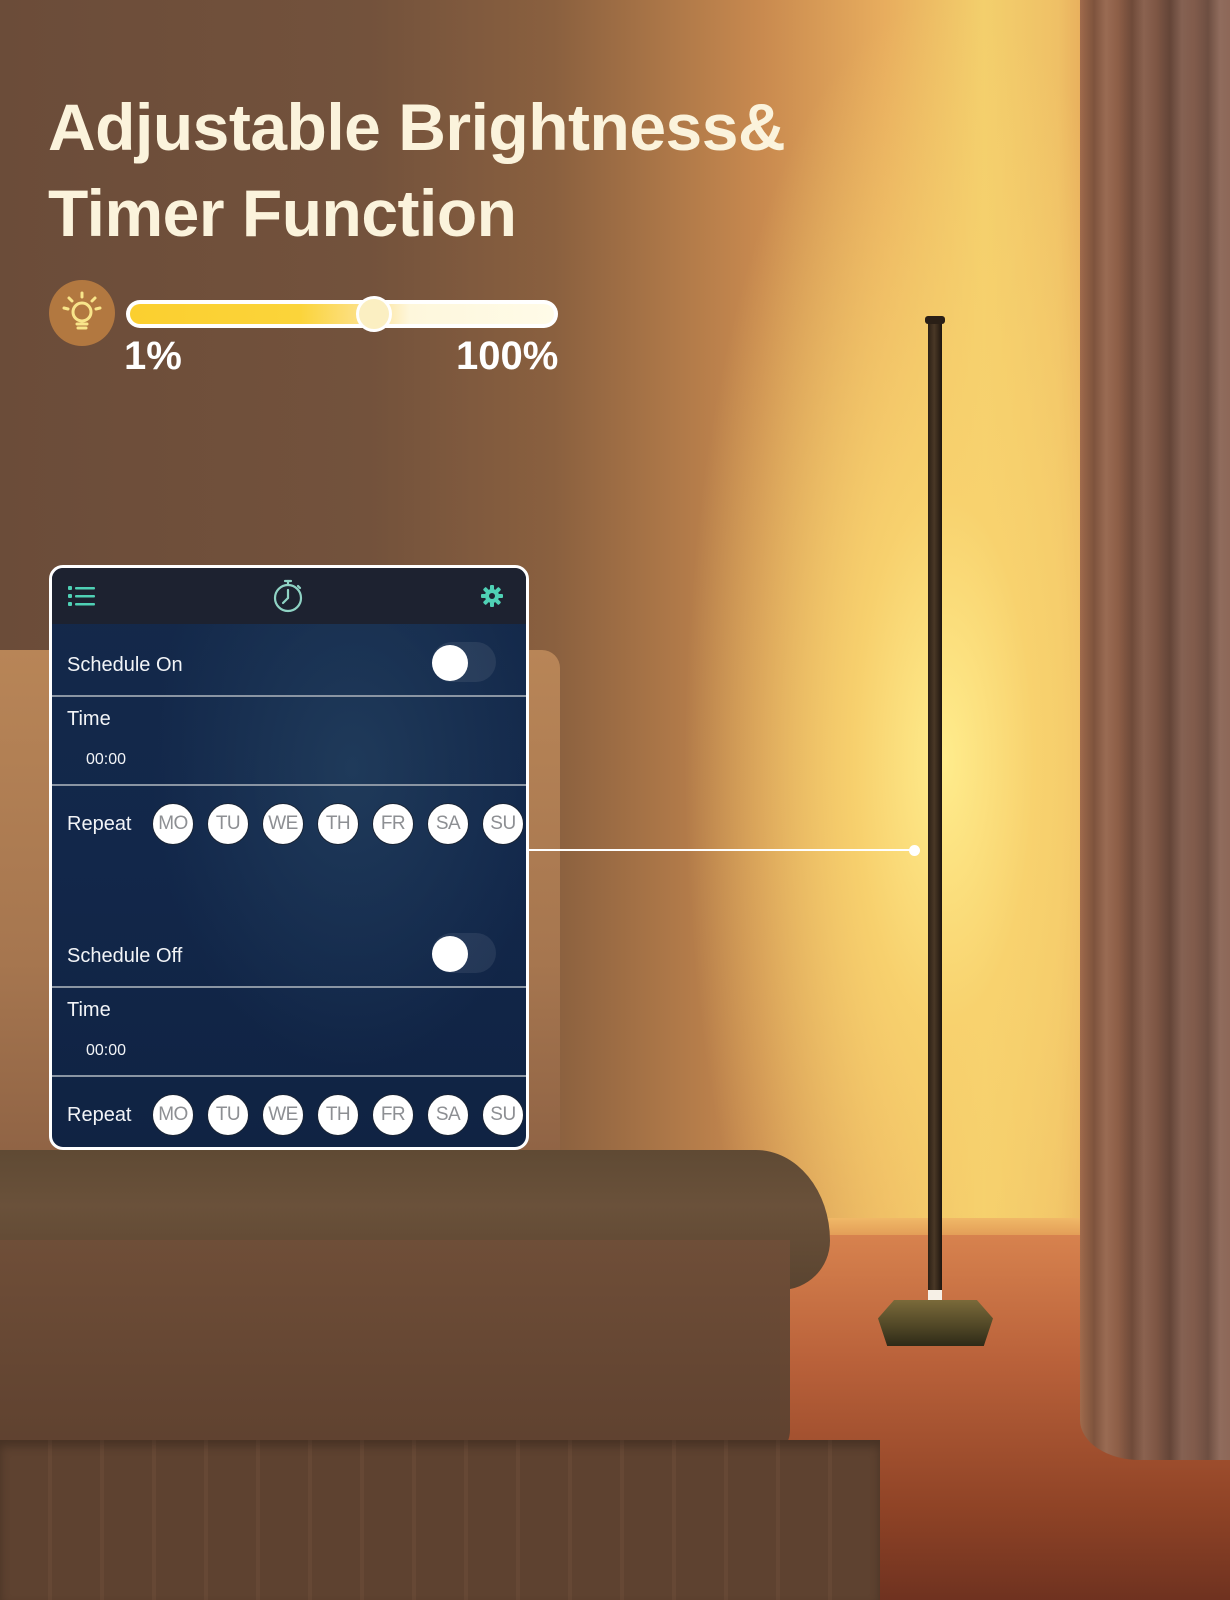  Describe the element at coordinates (440, 1520) in the screenshot. I see `bed-base` at that location.